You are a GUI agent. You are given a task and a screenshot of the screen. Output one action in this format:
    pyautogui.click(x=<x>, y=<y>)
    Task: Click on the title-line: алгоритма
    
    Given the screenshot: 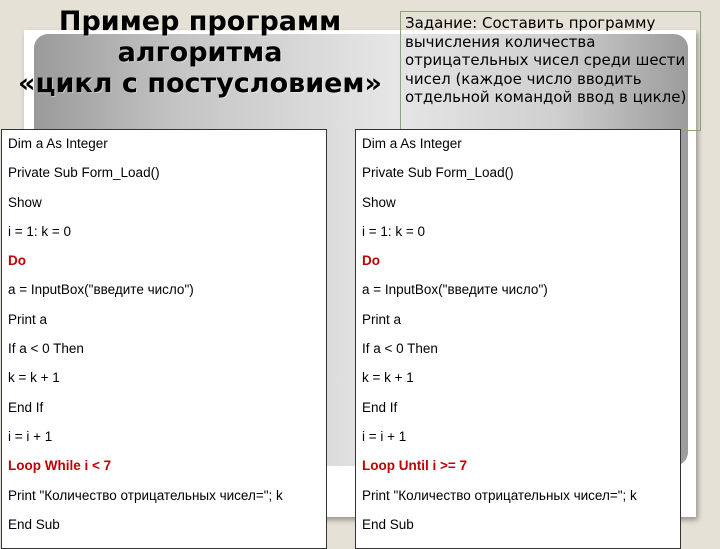 What is the action you would take?
    pyautogui.click(x=200, y=52)
    